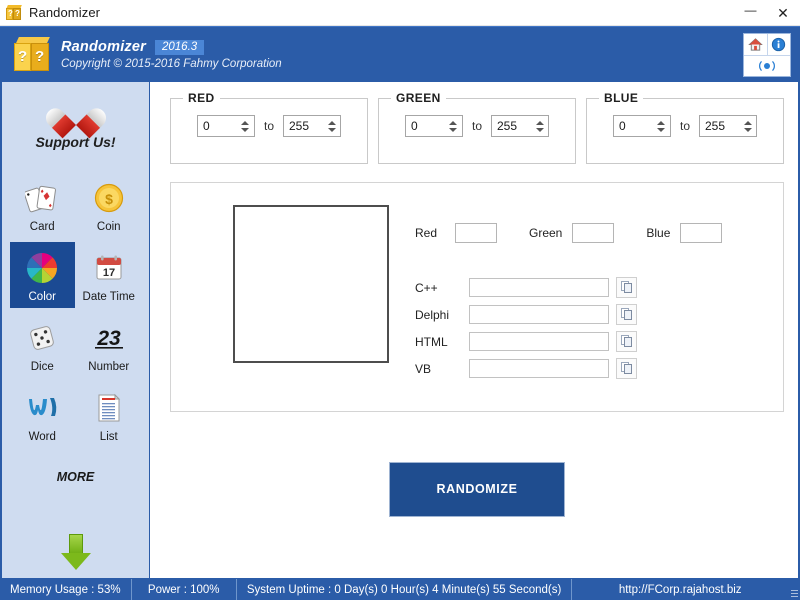  I want to click on green-value-label: Green, so click(546, 233).